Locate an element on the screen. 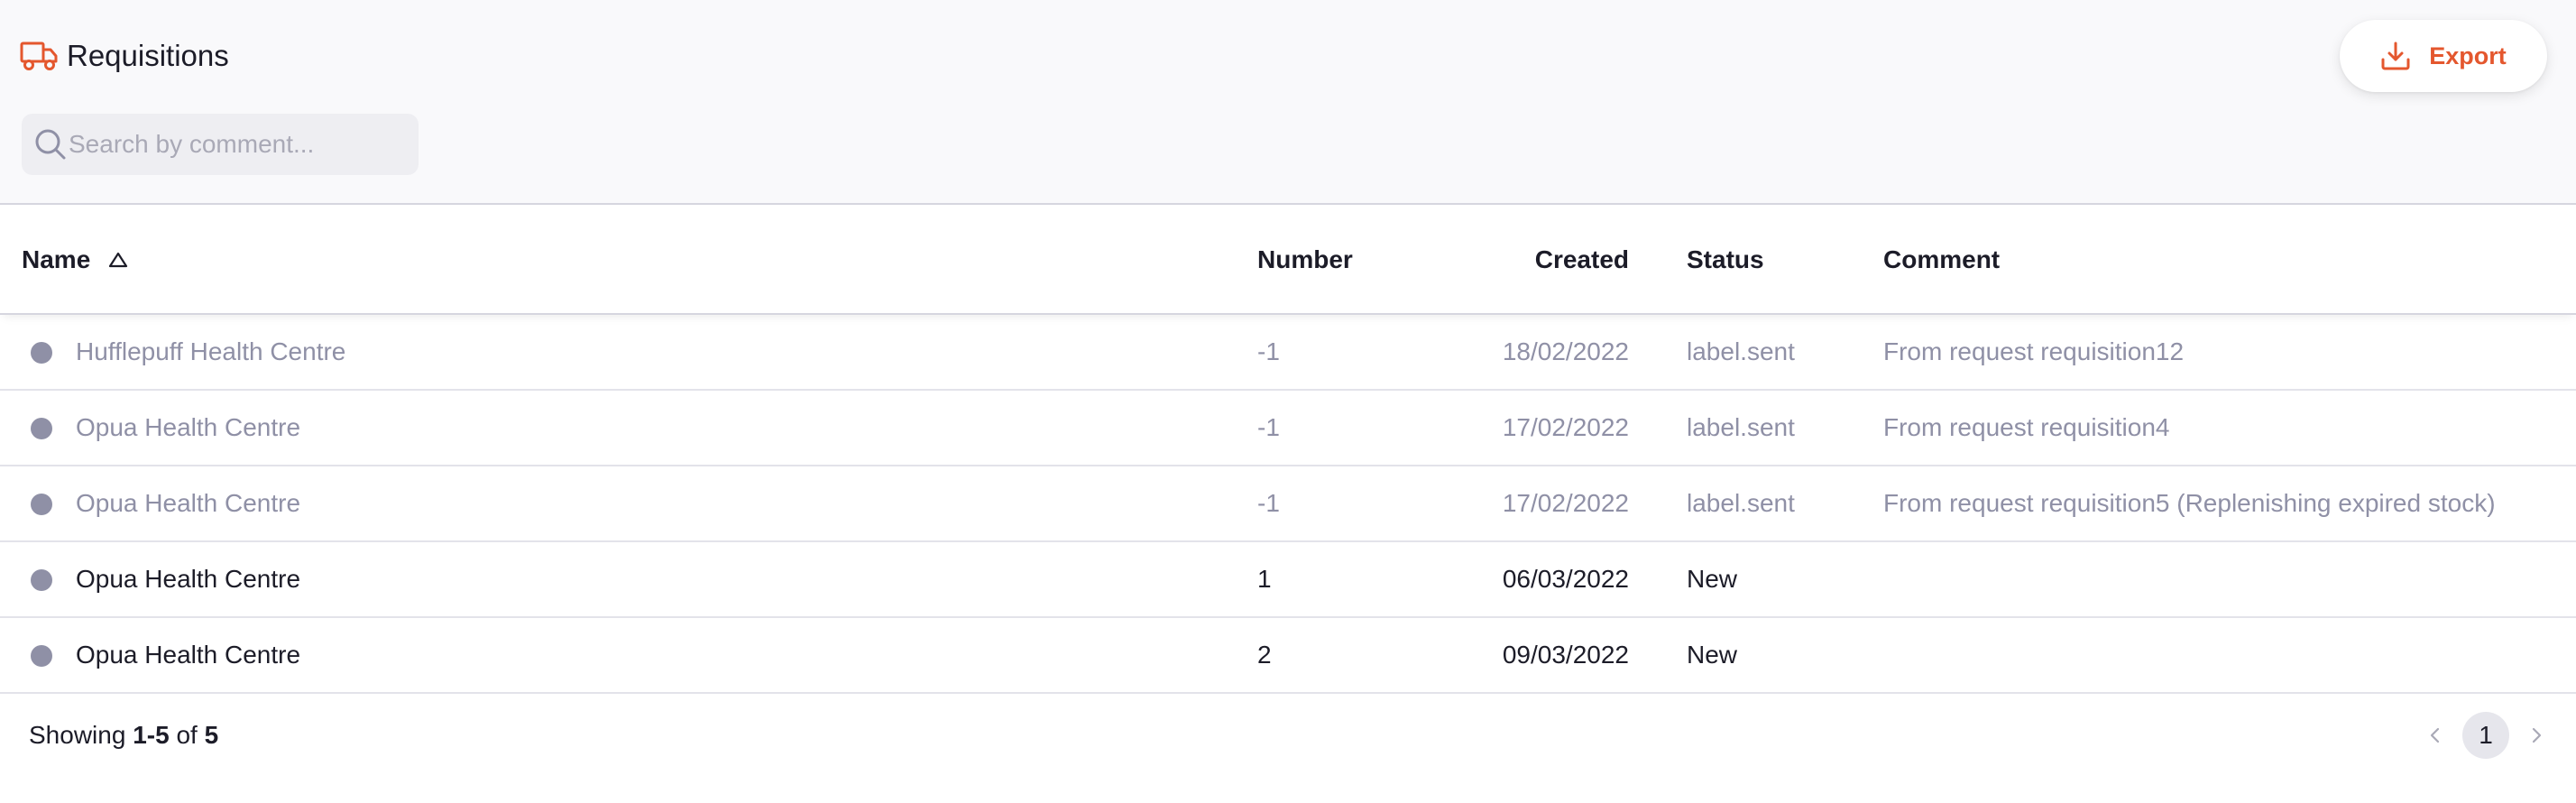  search-input is located at coordinates (240, 144).